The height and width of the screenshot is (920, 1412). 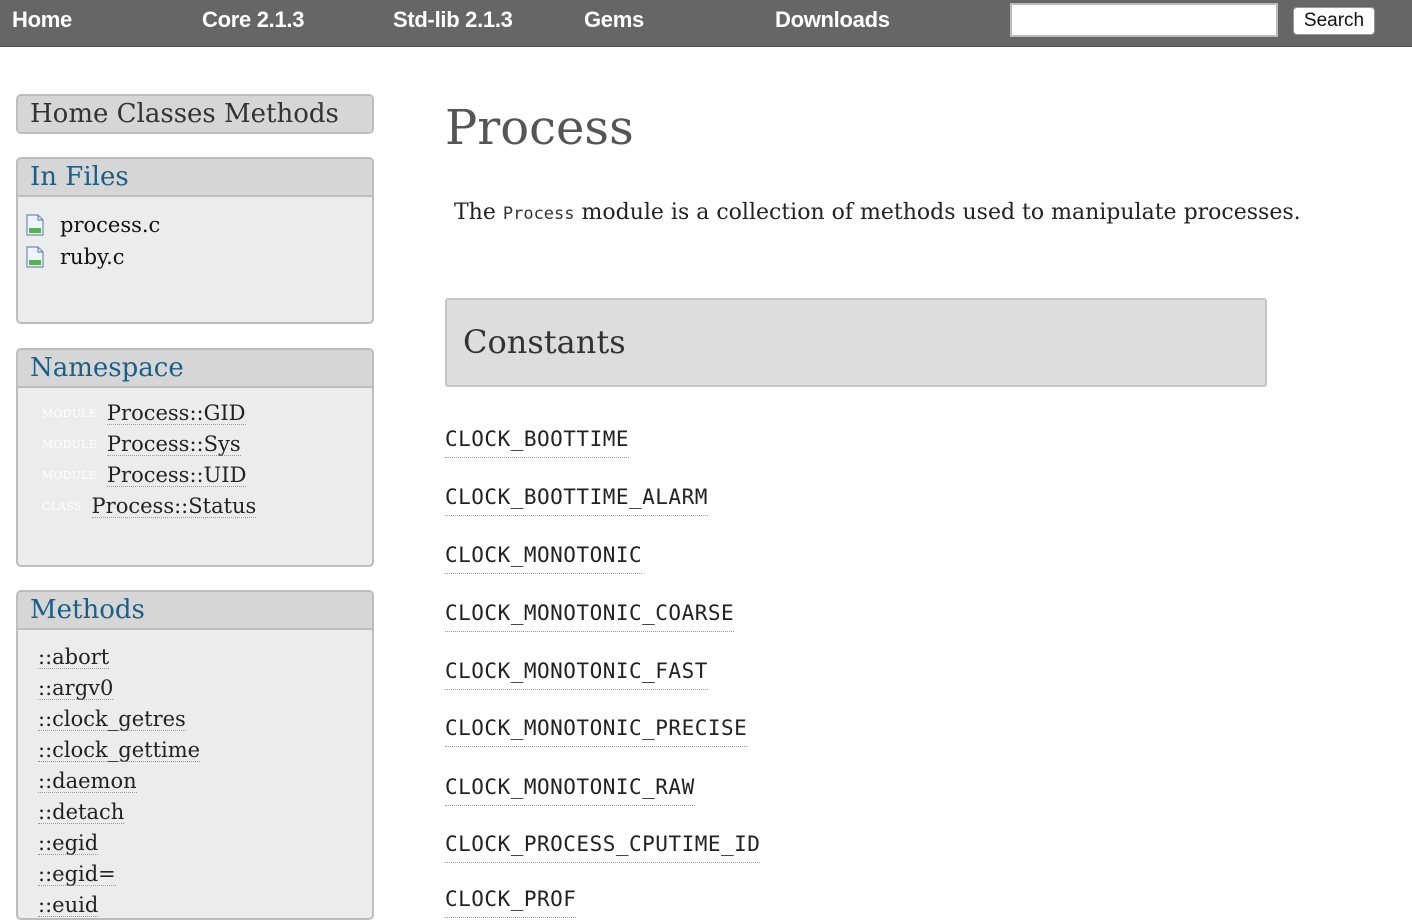 I want to click on method-link: ::detach, so click(x=81, y=812).